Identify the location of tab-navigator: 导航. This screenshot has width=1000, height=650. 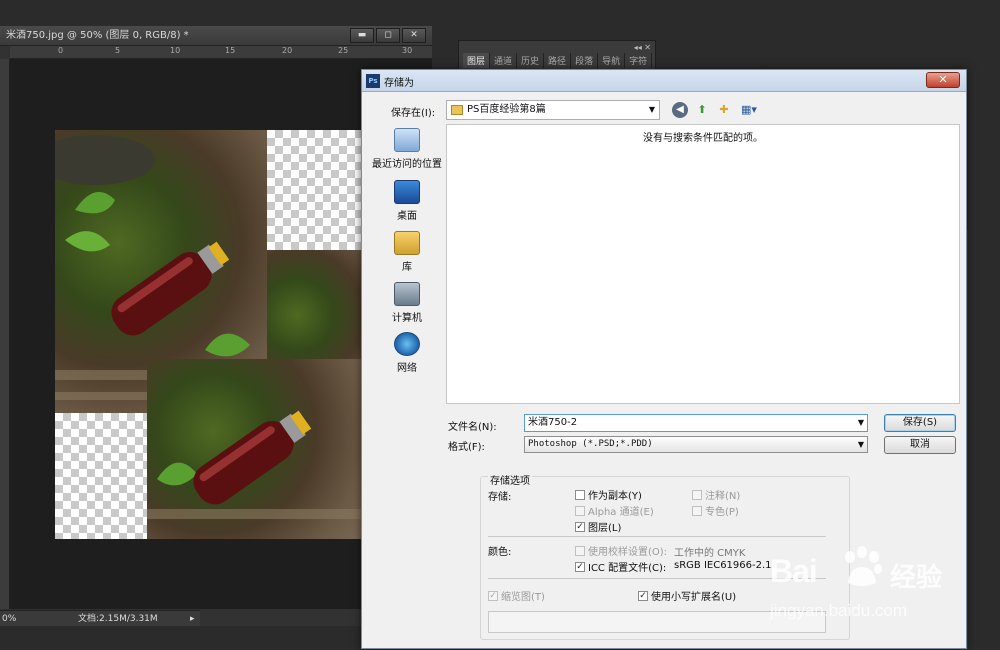
(612, 60).